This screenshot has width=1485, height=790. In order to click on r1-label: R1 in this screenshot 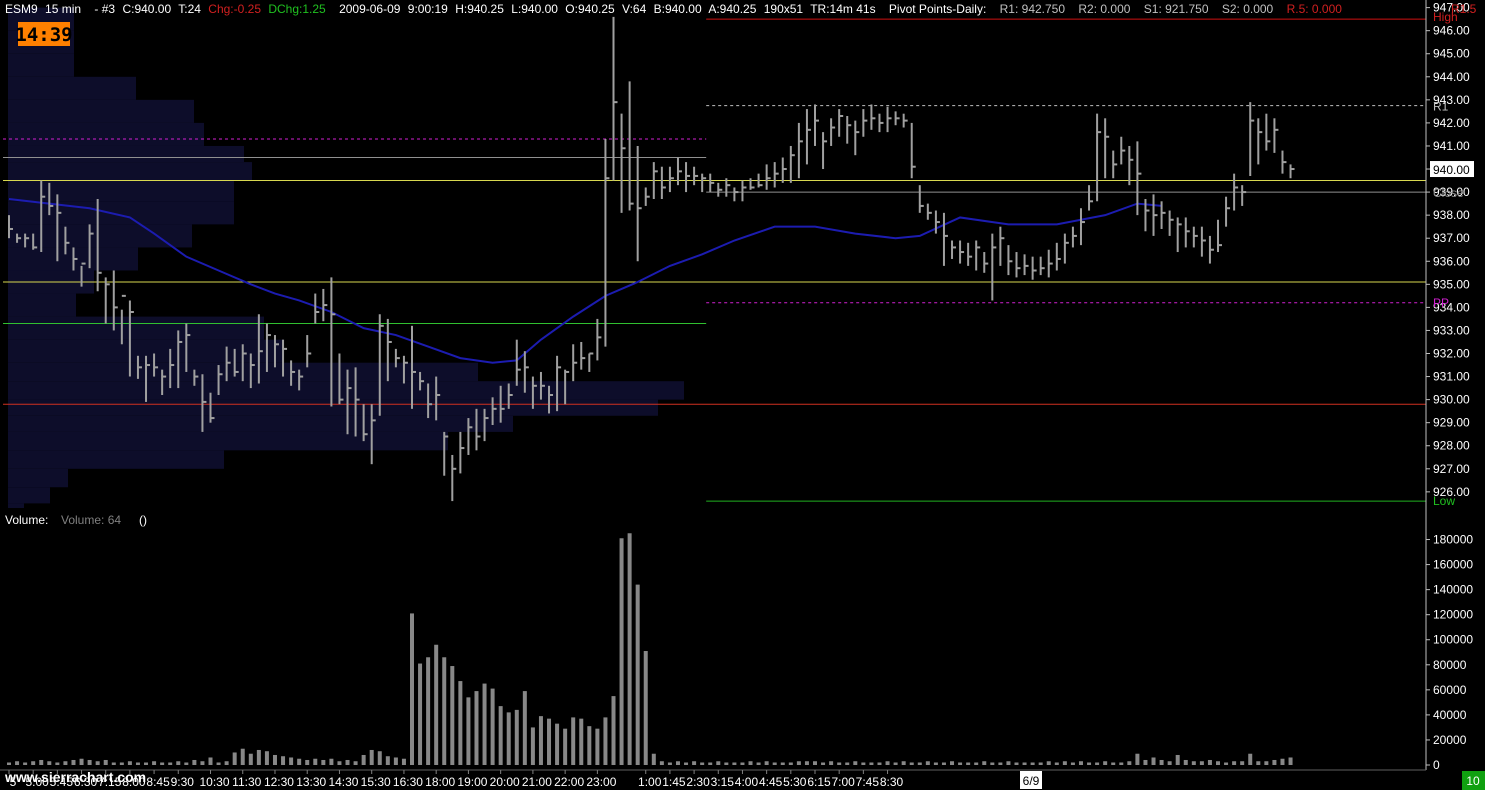, I will do `click(1441, 107)`.